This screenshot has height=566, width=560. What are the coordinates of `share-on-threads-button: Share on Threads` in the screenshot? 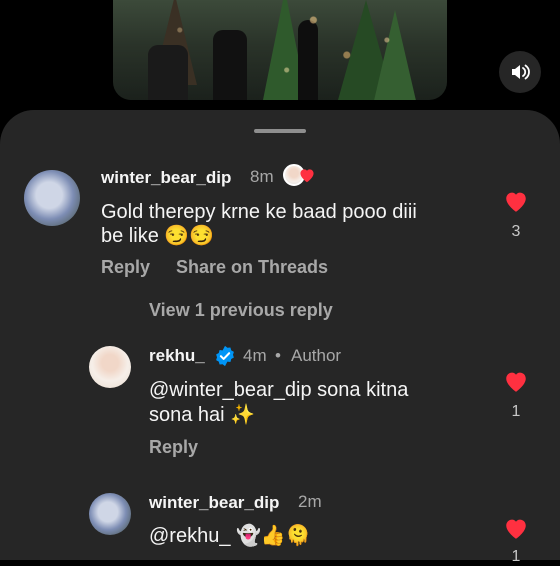 It's located at (252, 267).